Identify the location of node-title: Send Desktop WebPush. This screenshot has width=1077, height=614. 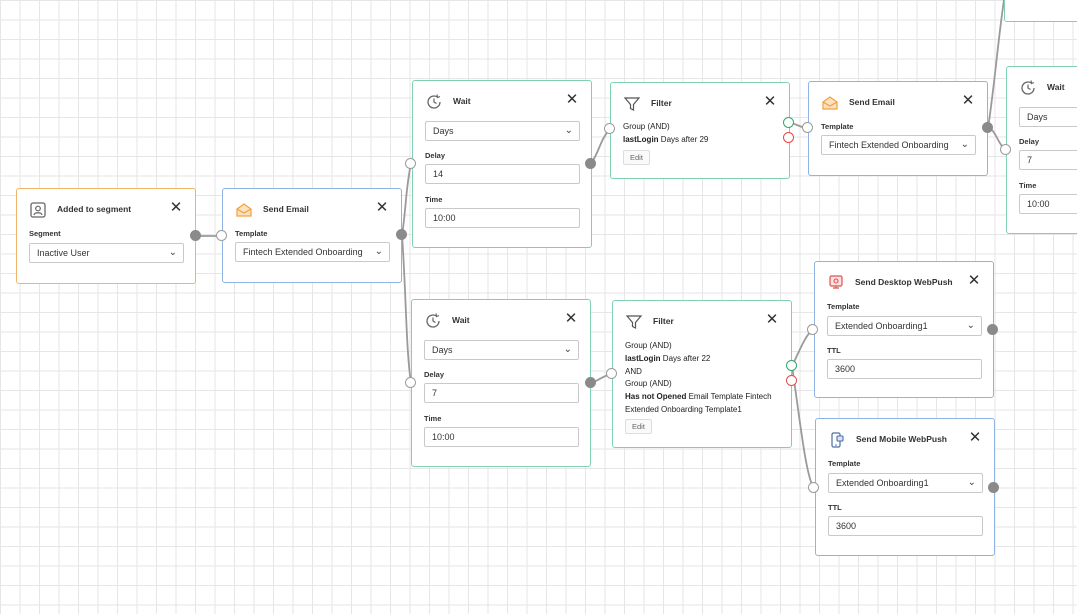
(904, 282).